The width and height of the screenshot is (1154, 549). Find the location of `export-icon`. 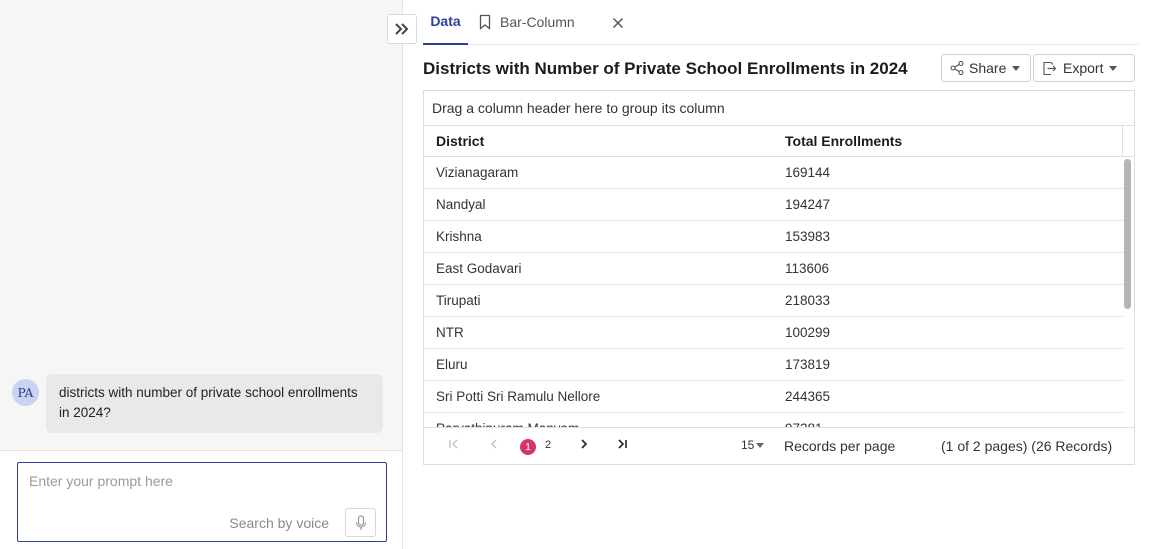

export-icon is located at coordinates (1050, 68).